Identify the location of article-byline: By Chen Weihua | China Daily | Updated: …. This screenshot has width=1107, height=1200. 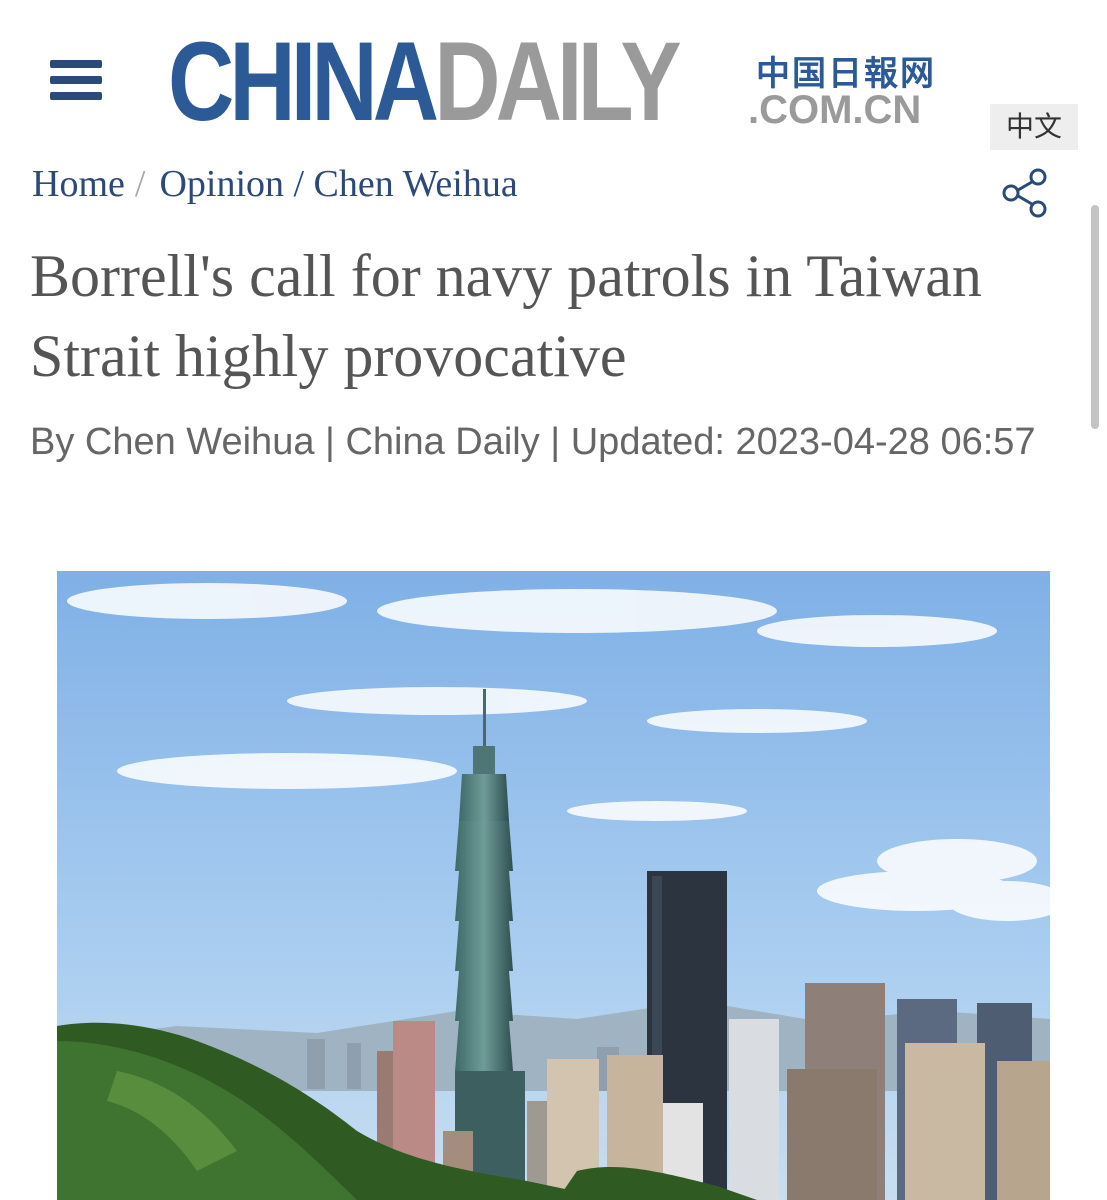
(533, 442).